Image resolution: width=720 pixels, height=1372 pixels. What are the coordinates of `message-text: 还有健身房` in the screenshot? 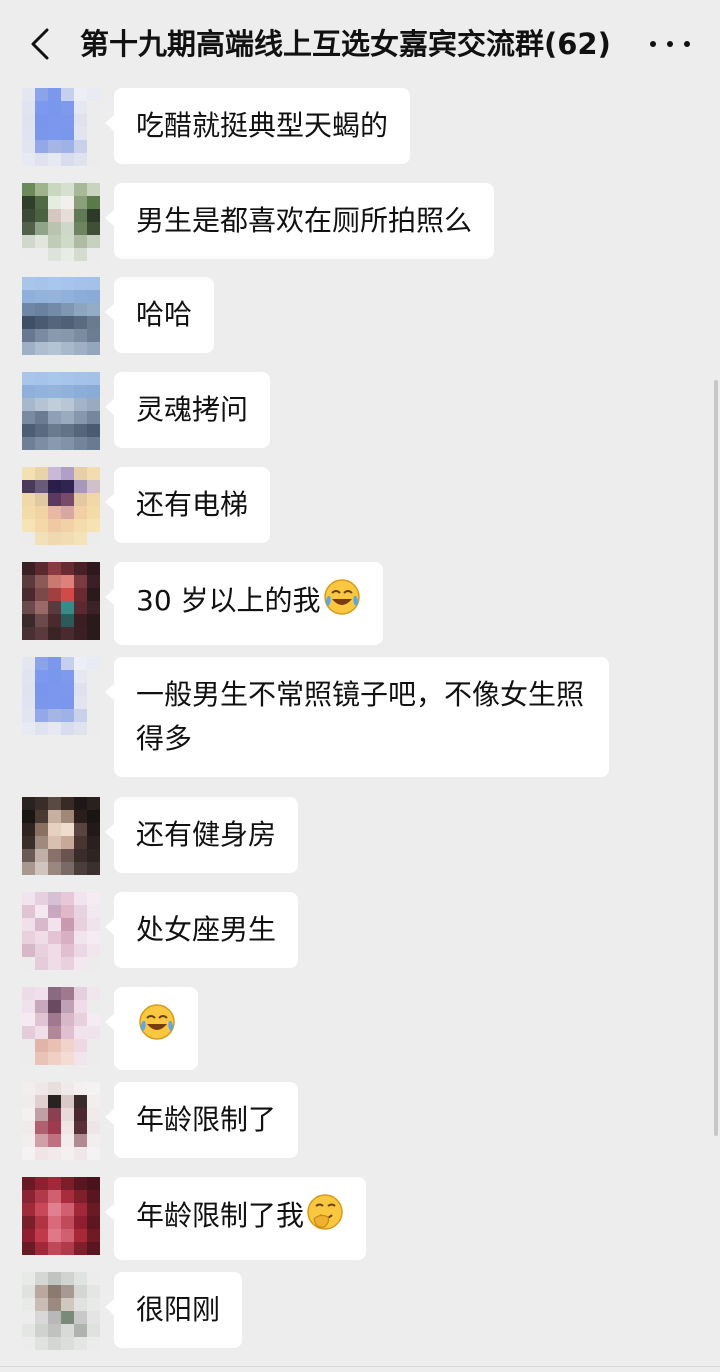 It's located at (206, 834).